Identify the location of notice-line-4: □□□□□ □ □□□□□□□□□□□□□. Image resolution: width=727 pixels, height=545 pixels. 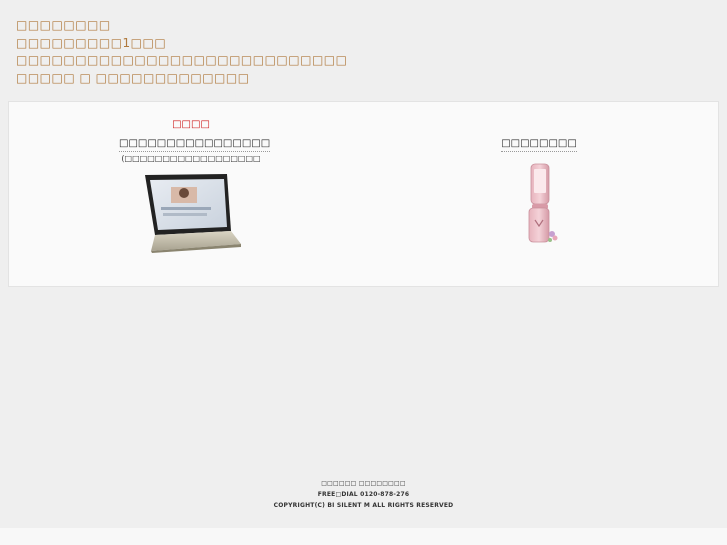
(133, 77).